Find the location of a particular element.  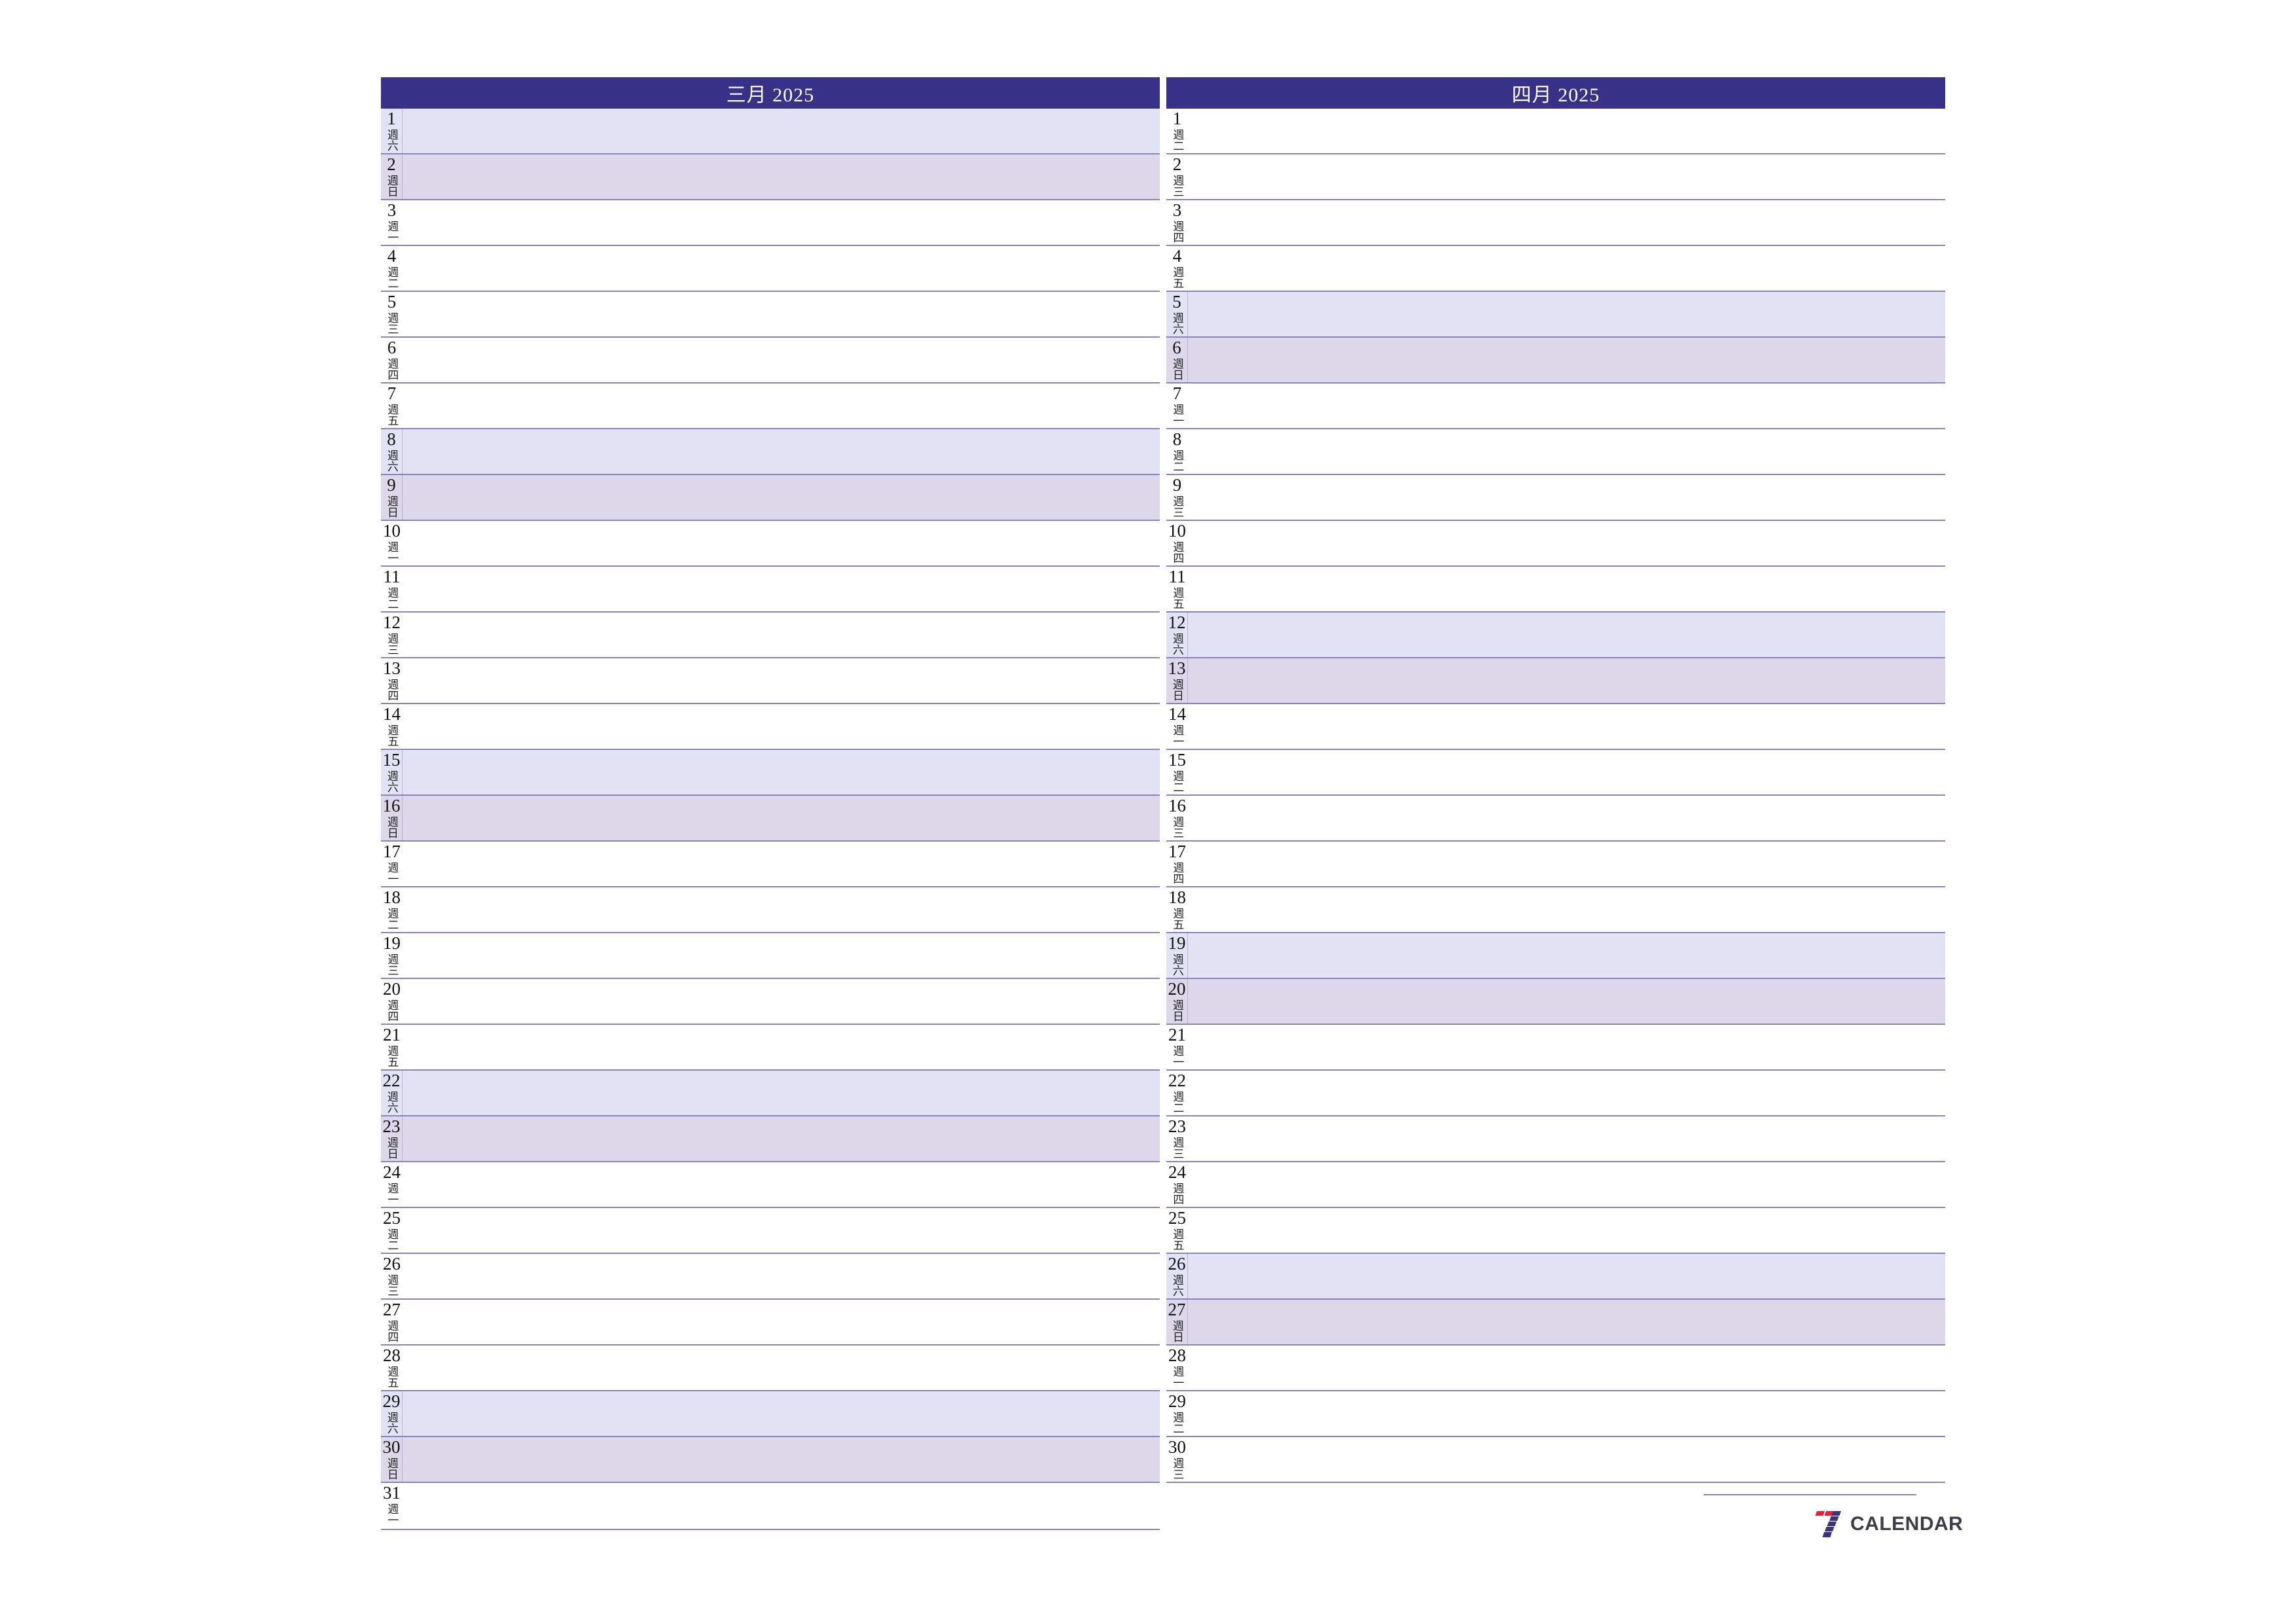

day-row: 8 週六 is located at coordinates (770, 452).